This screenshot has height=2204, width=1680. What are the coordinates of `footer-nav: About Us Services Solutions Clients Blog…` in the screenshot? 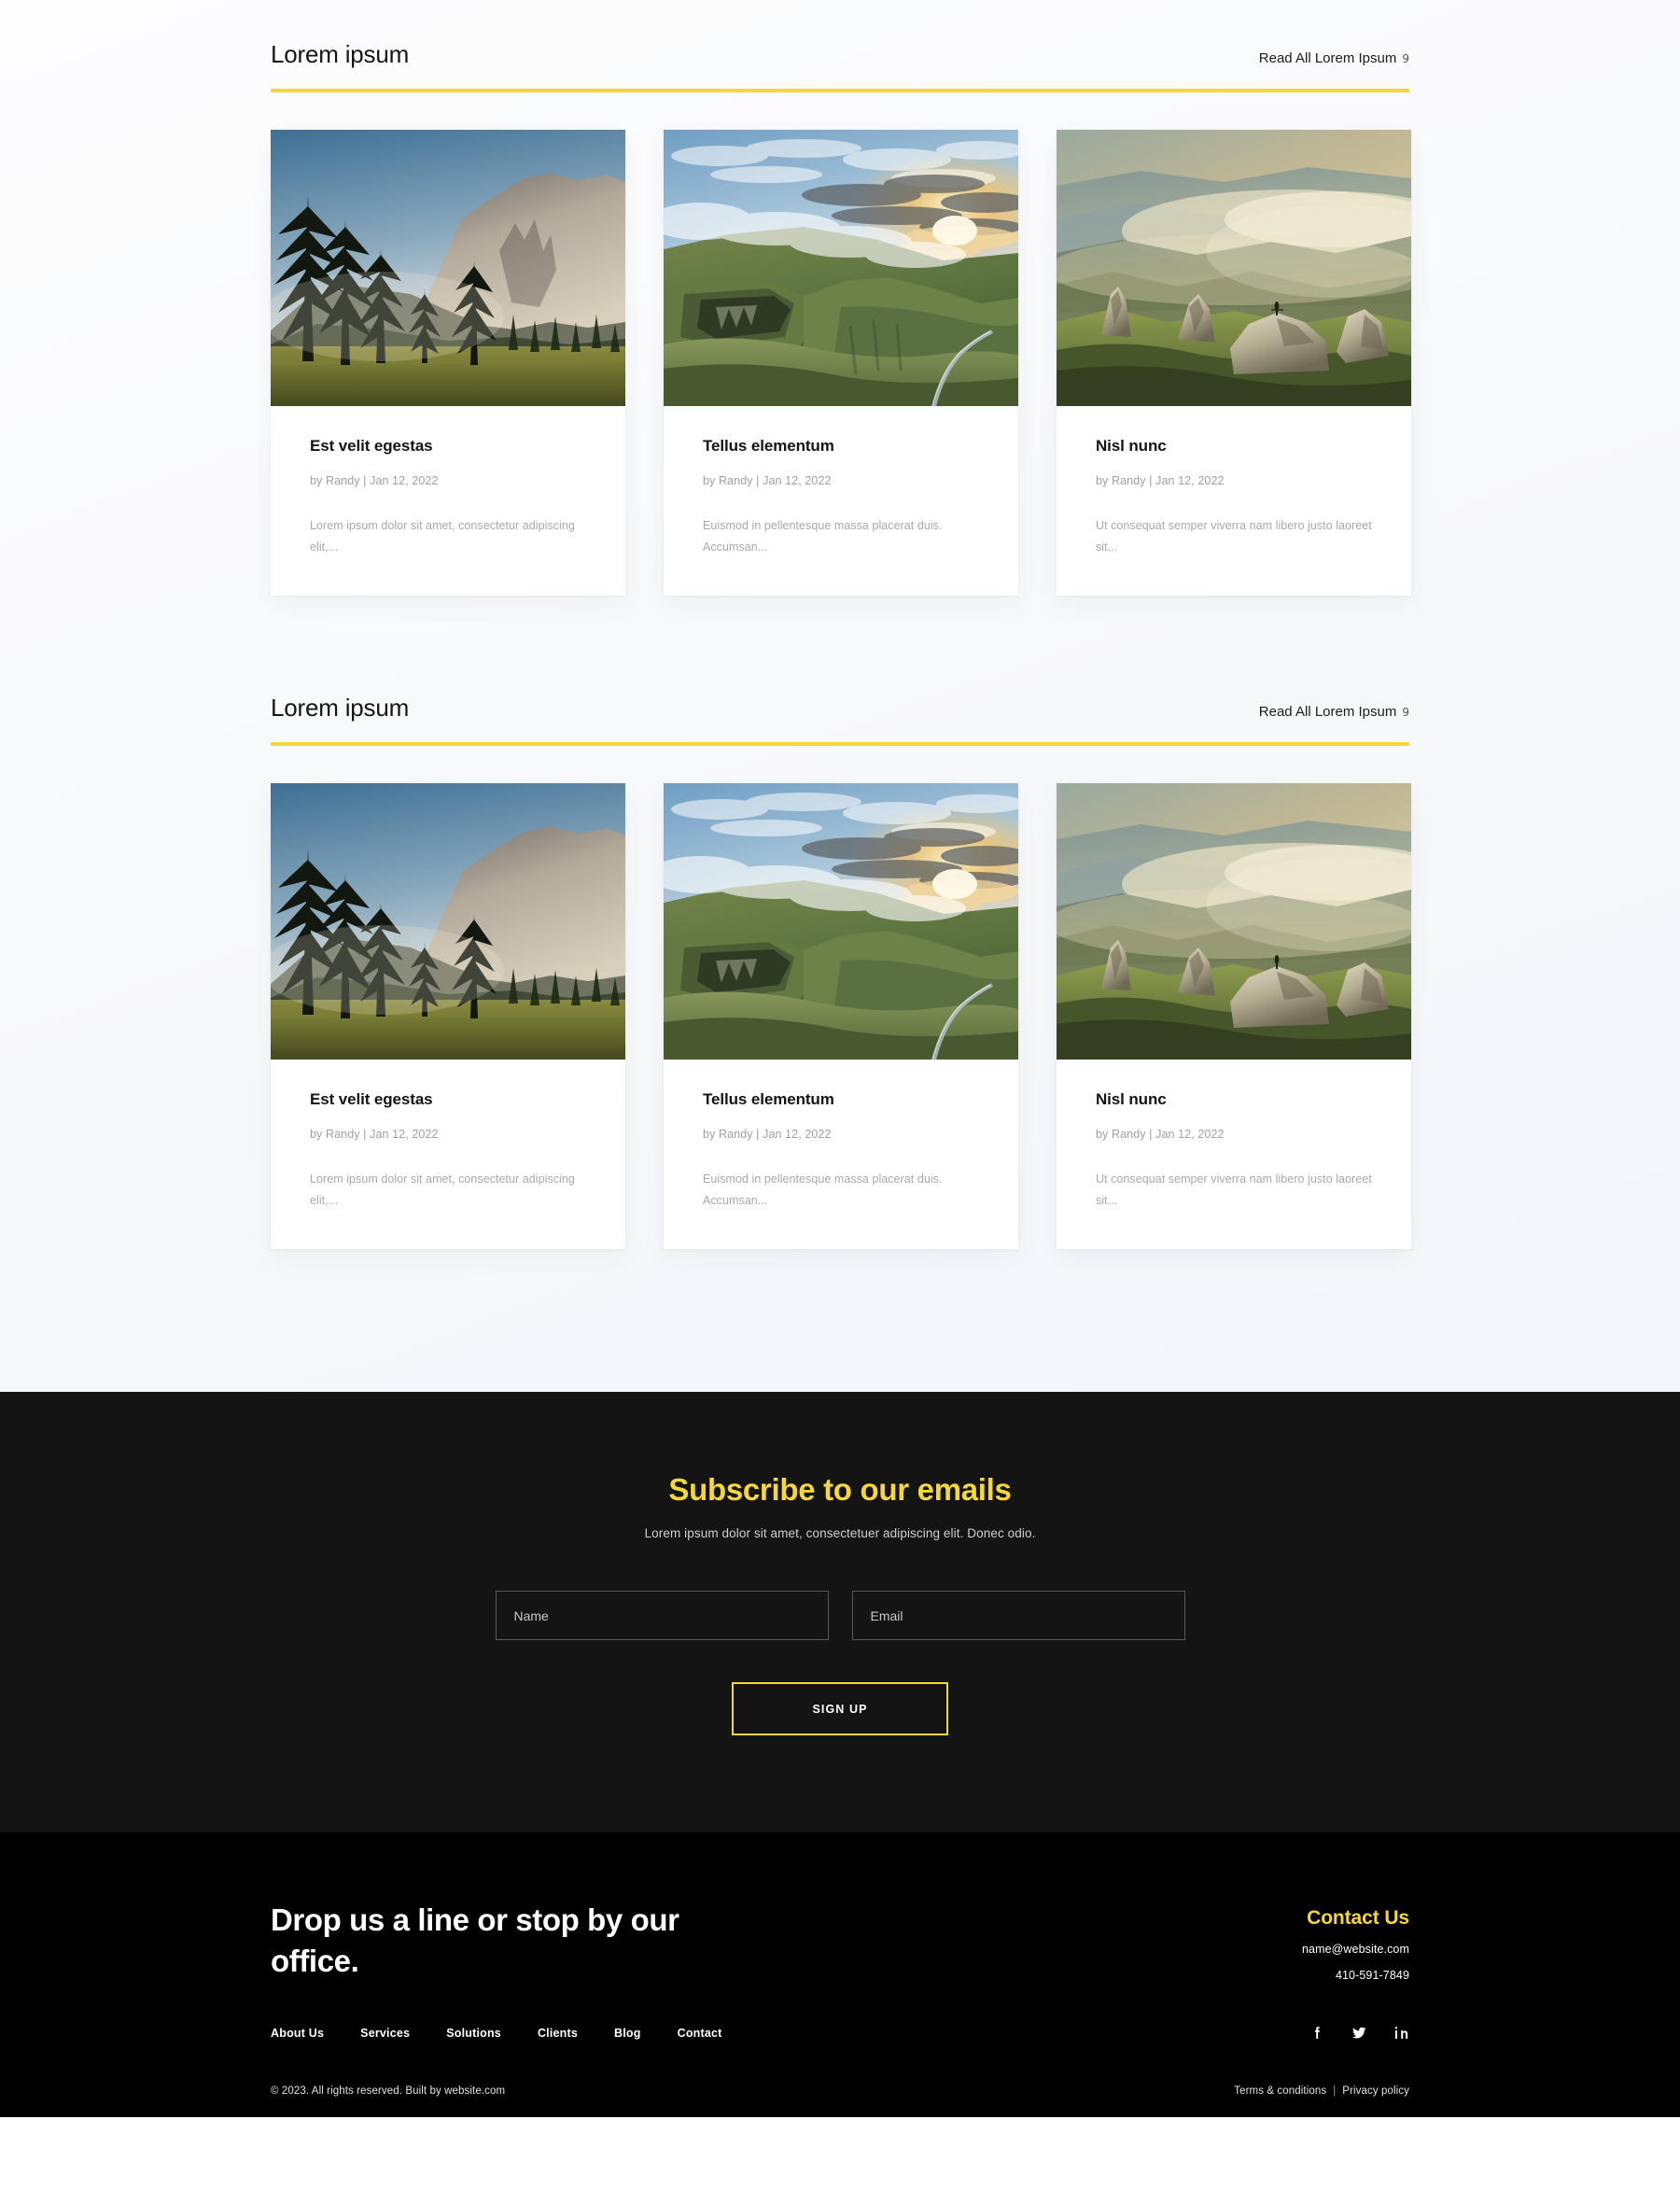 It's located at (496, 2033).